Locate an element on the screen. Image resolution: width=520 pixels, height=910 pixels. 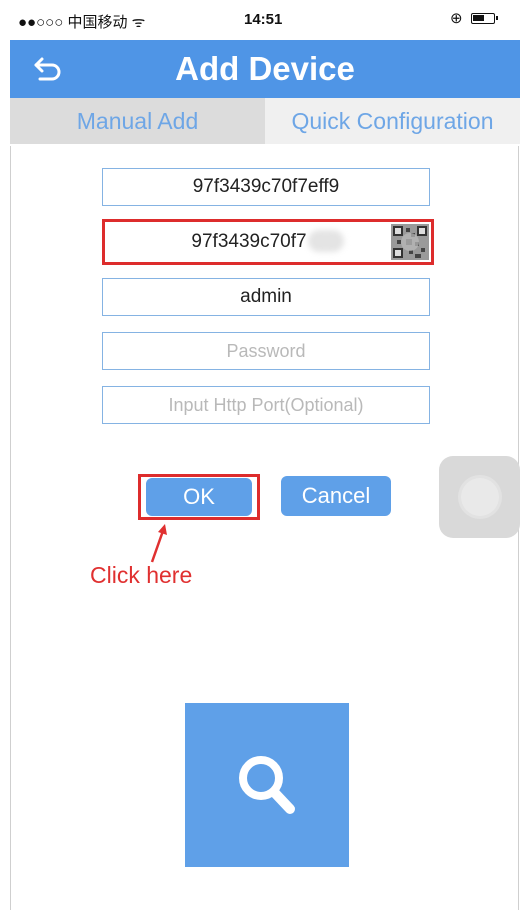
carrier-label: ●●○○○ 中国移动 ᯤ is located at coordinates (82, 22).